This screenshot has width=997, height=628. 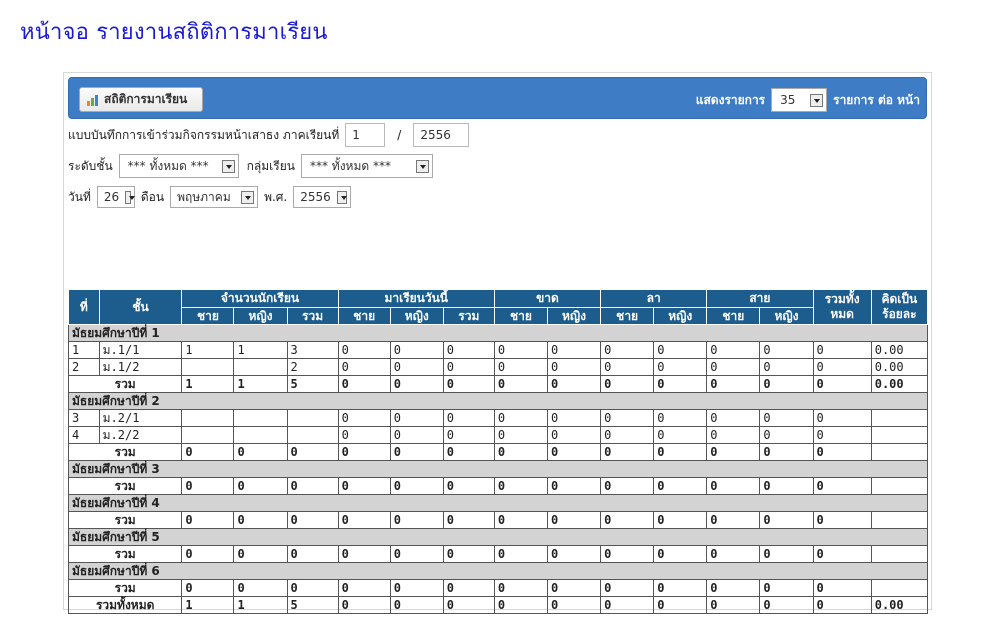 What do you see at coordinates (84, 307) in the screenshot?
I see `col-header-no: ที่` at bounding box center [84, 307].